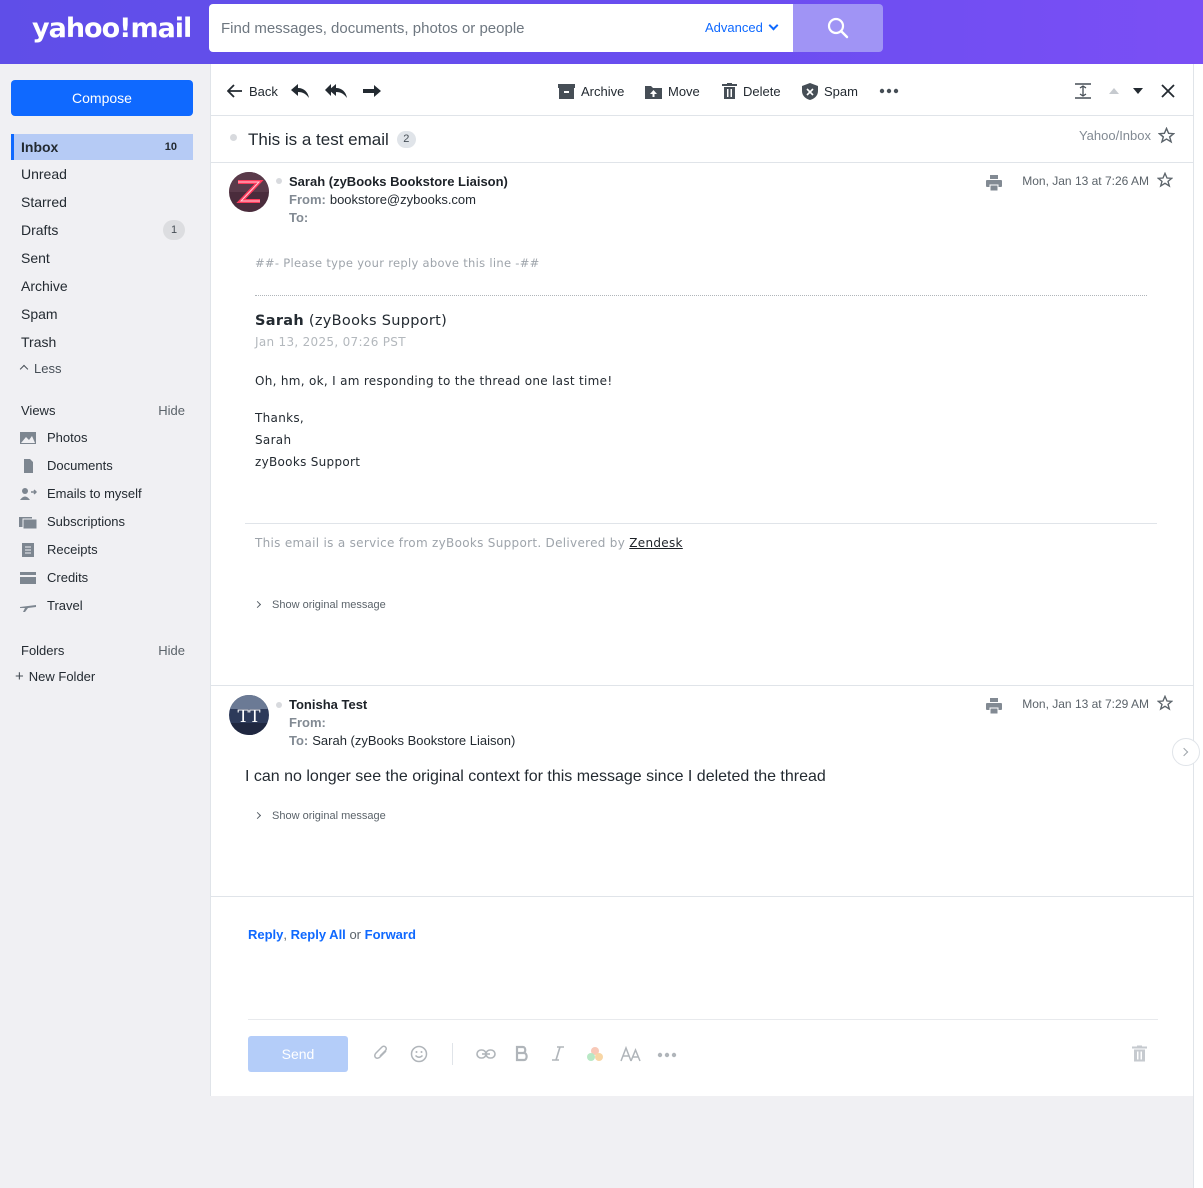 The image size is (1203, 1188). I want to click on reply-all-button, so click(339, 91).